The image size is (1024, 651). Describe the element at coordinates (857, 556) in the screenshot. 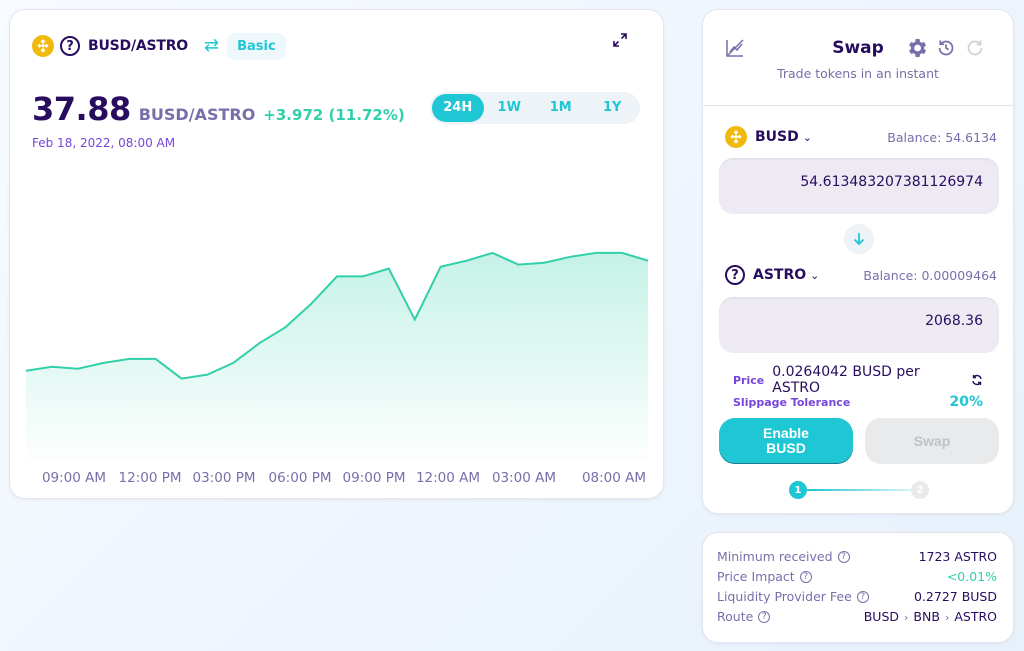

I see `detail-minimum-received: Minimum received ? 1723 ASTRO` at that location.